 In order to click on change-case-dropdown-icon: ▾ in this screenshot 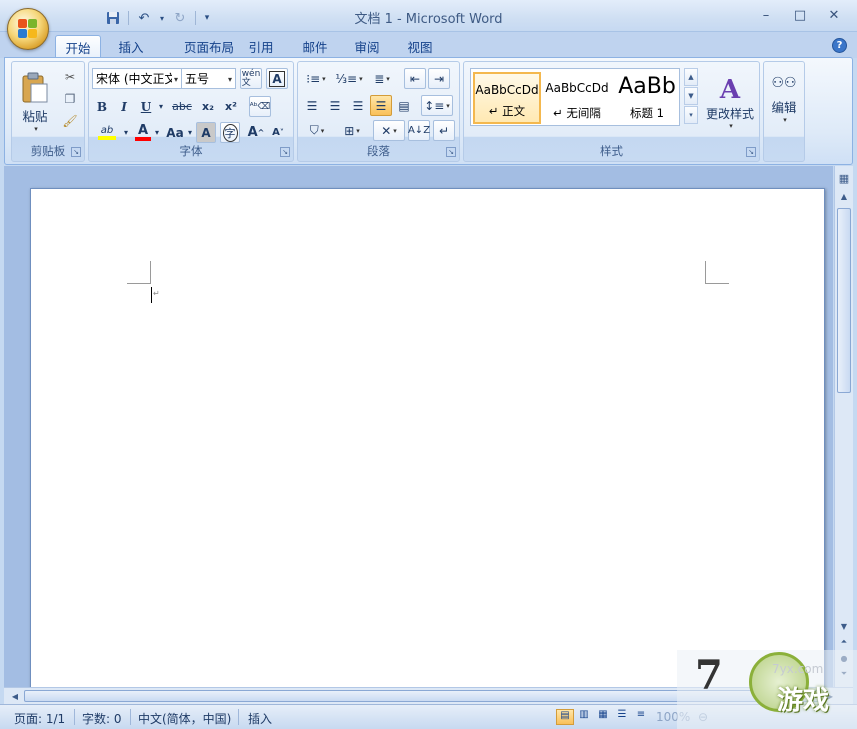, I will do `click(190, 132)`.